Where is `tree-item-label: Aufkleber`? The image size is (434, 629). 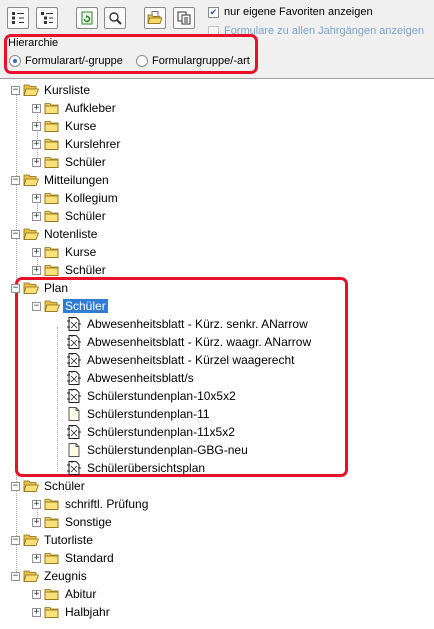
tree-item-label: Aufkleber is located at coordinates (90, 108).